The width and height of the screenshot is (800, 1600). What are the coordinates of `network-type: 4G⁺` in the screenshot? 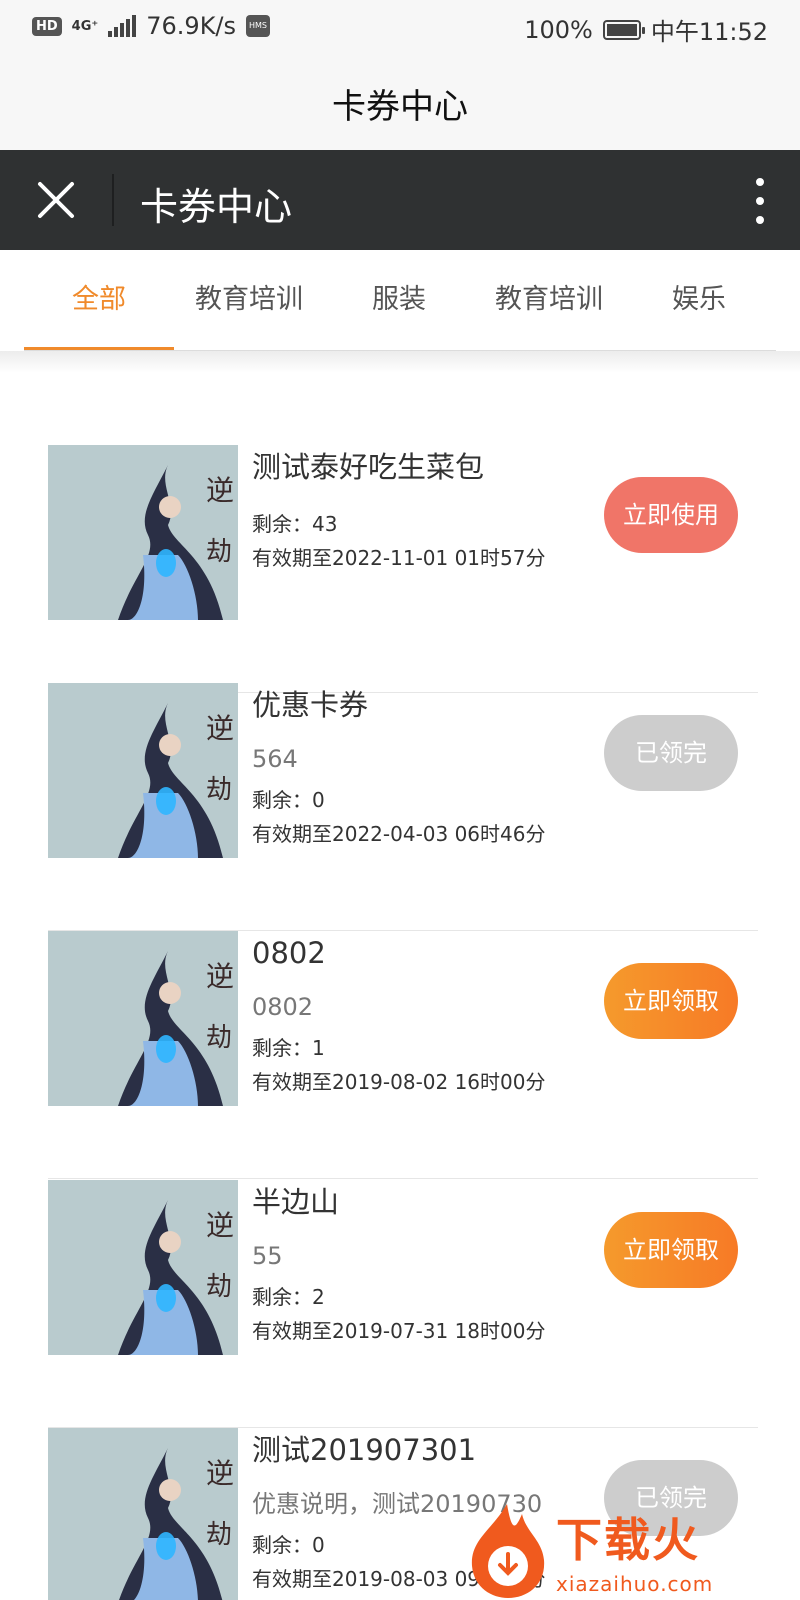 It's located at (85, 26).